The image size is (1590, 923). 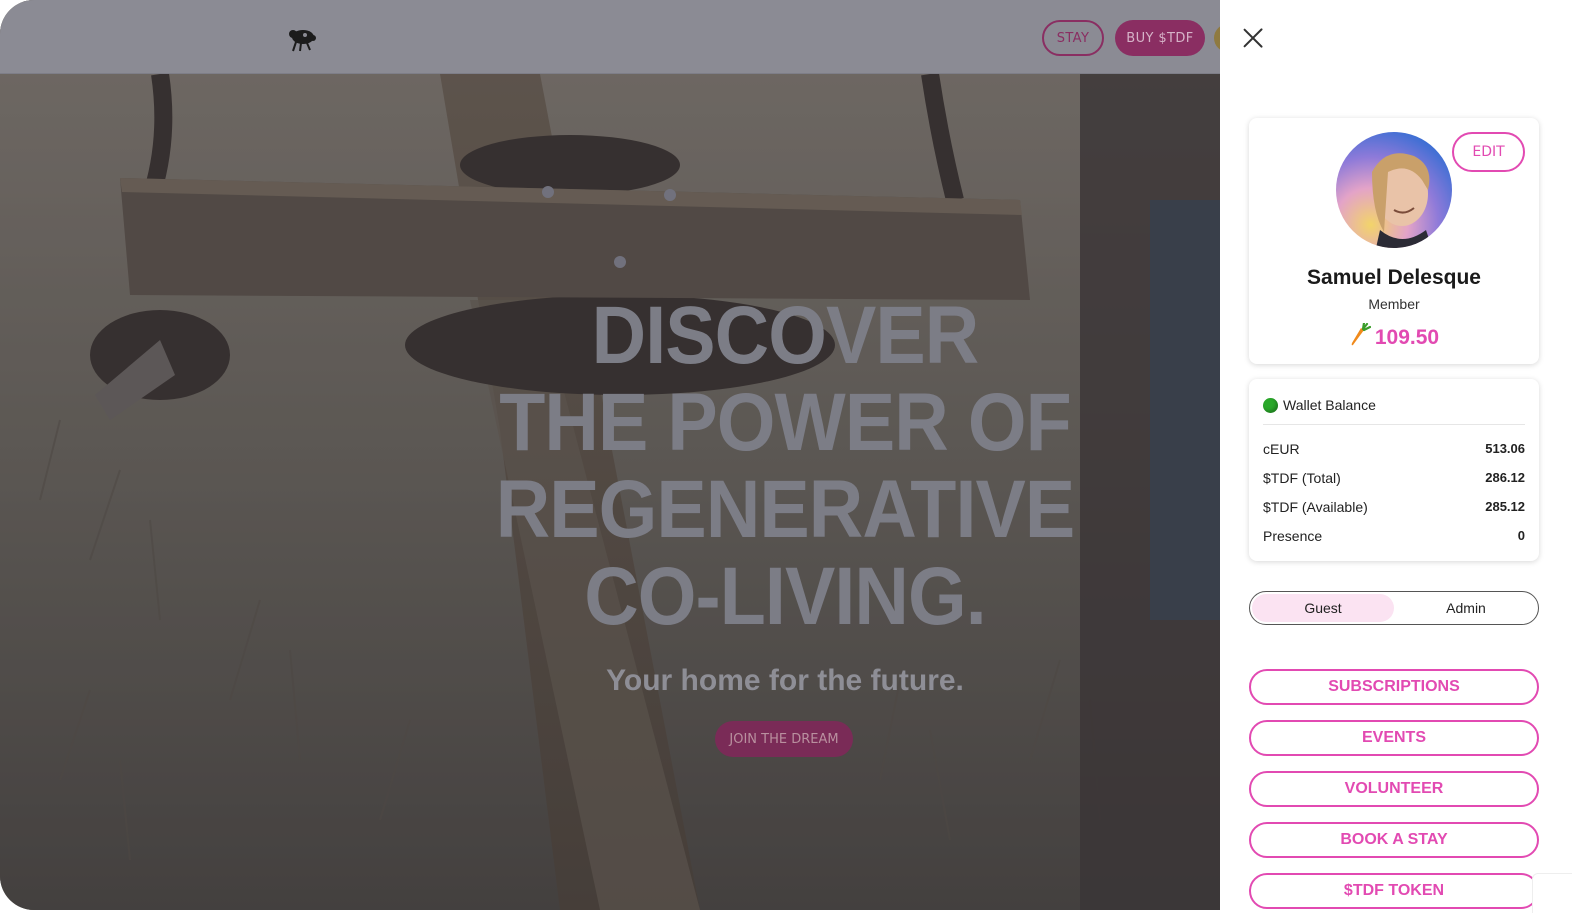 I want to click on hero-line-3: REGENERATIVE, so click(x=785, y=509).